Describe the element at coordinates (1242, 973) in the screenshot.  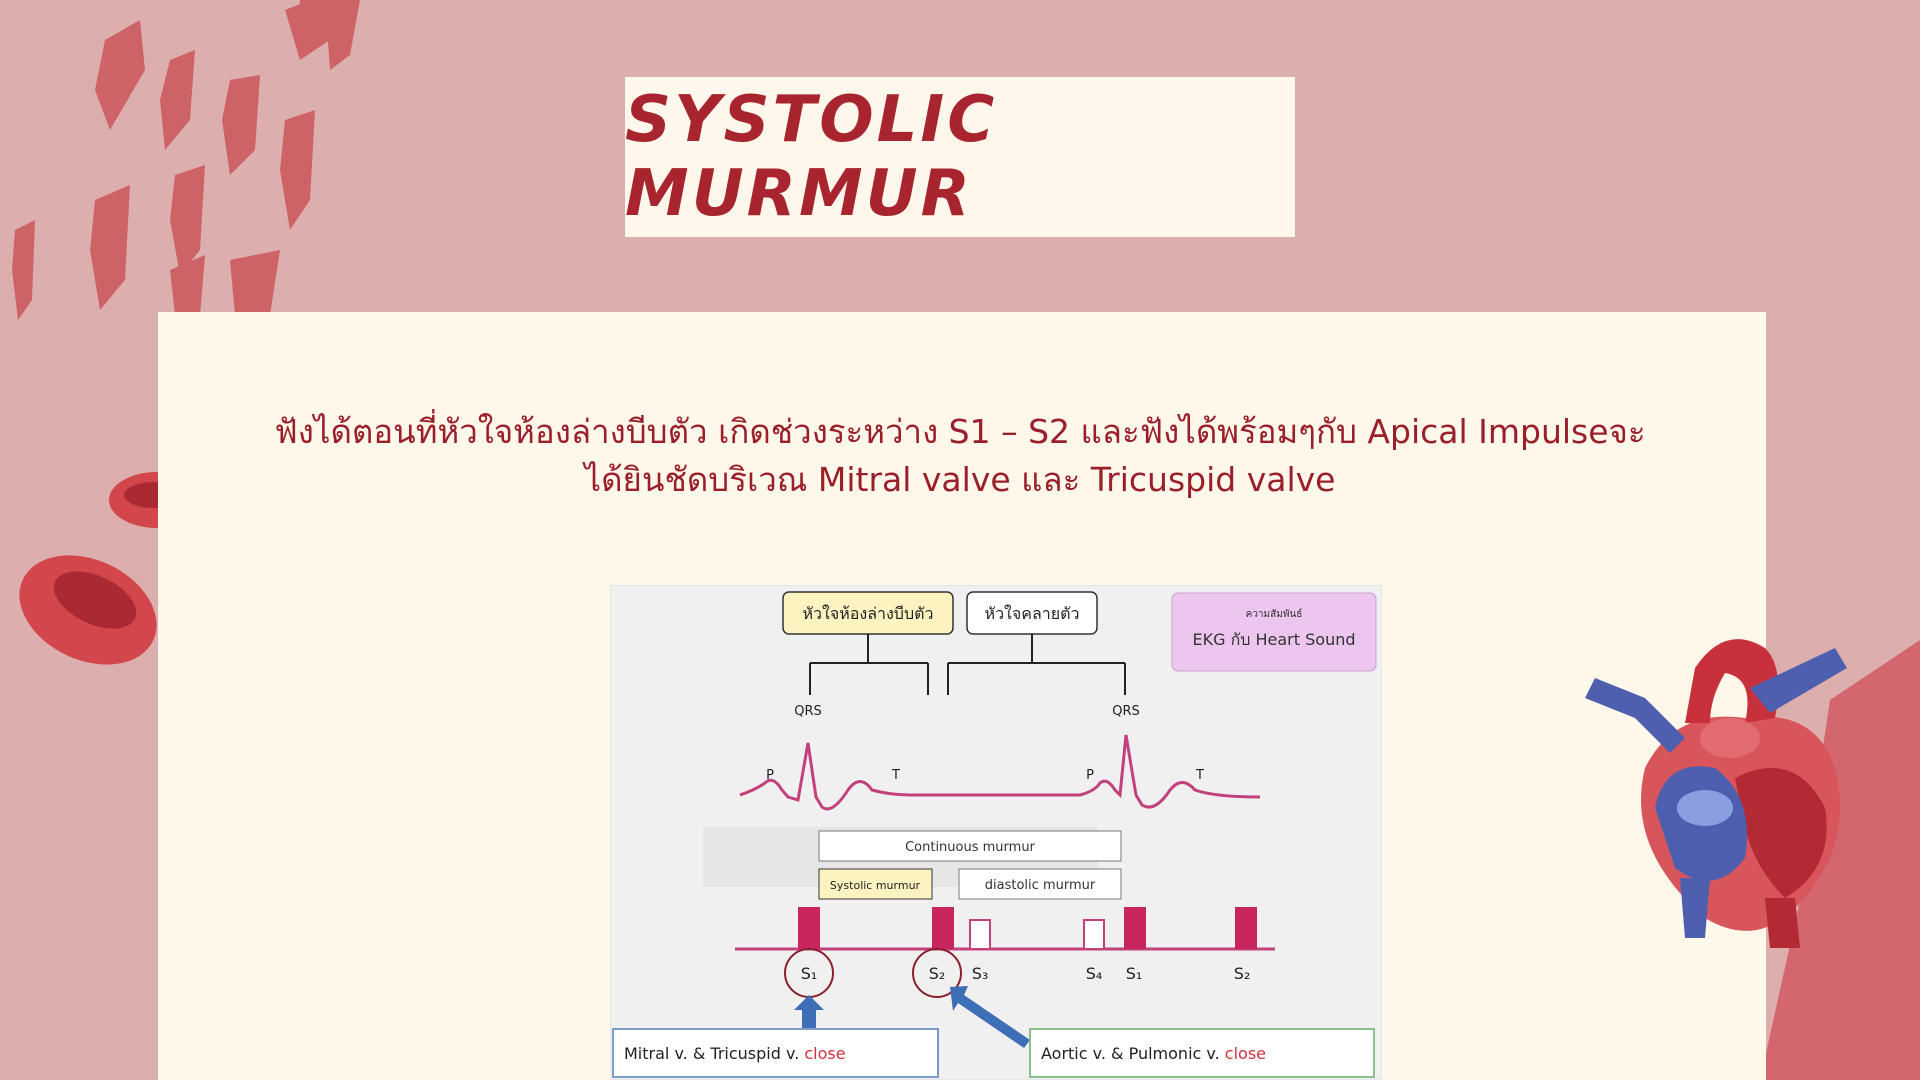
I see `sound-label-s2b: S₂` at that location.